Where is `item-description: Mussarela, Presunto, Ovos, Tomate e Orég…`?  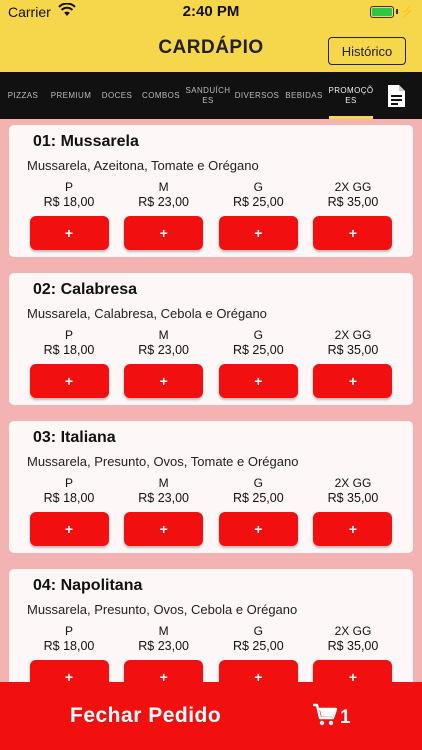
item-description: Mussarela, Presunto, Ovos, Tomate e Orég… is located at coordinates (163, 461).